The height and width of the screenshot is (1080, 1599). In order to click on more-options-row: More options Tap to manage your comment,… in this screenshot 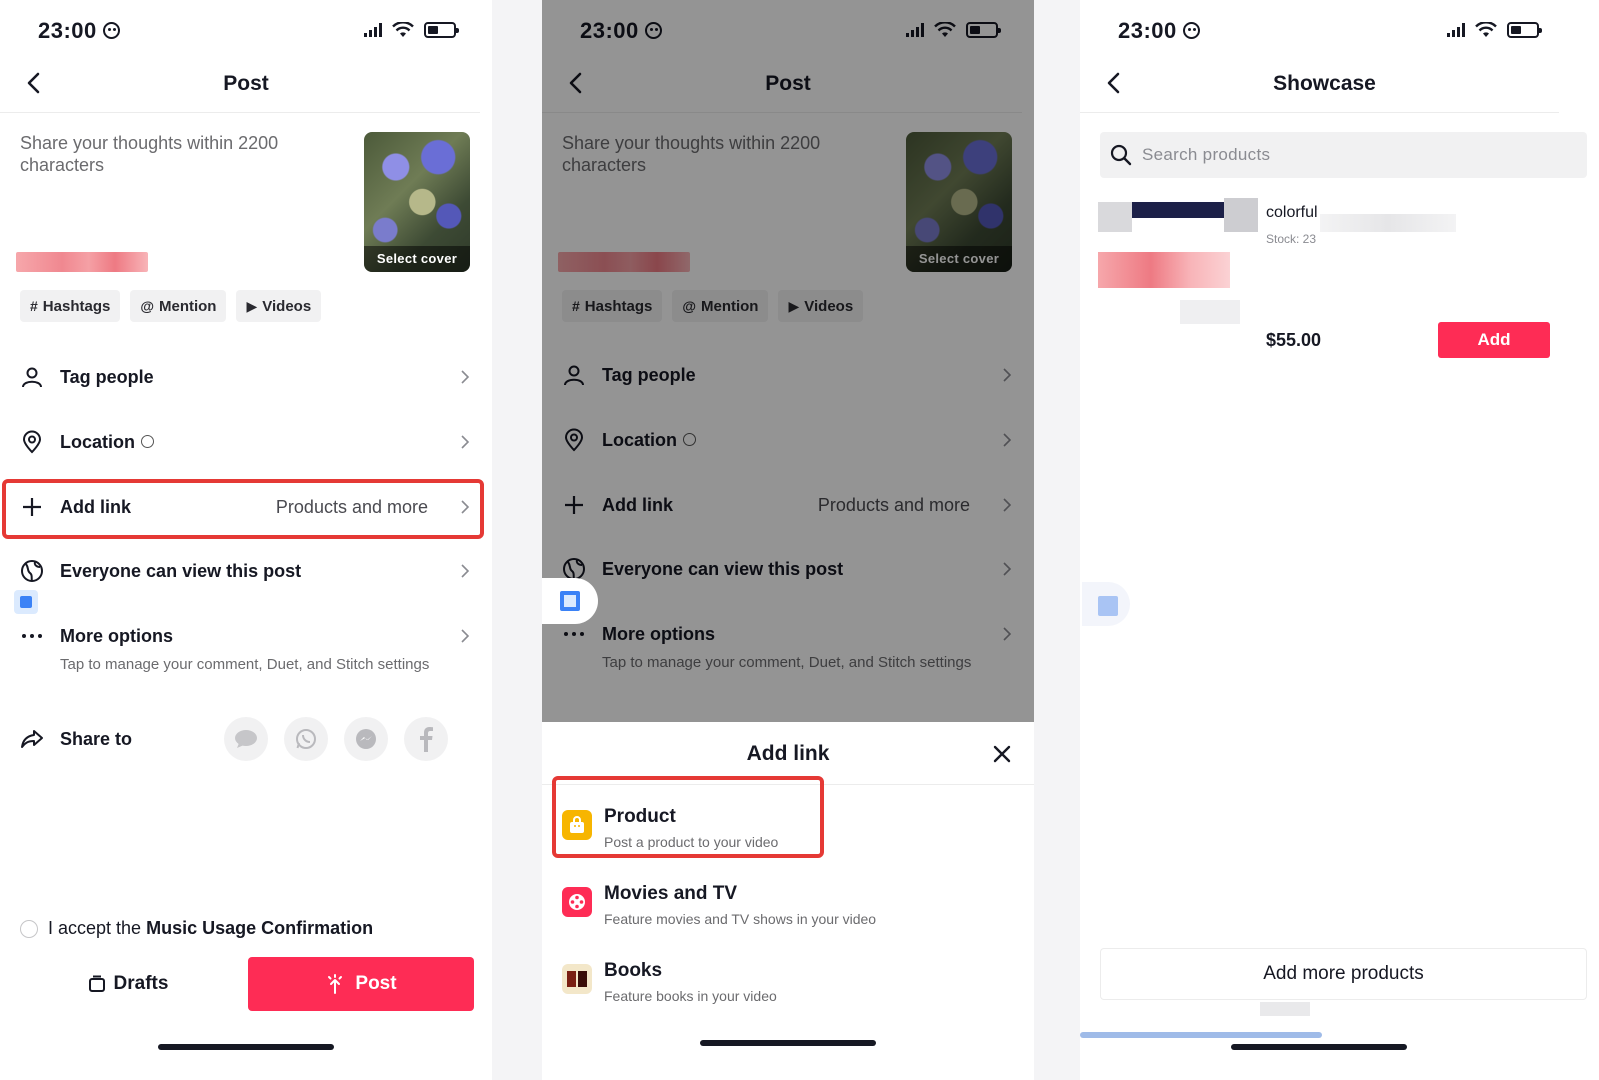, I will do `click(236, 642)`.